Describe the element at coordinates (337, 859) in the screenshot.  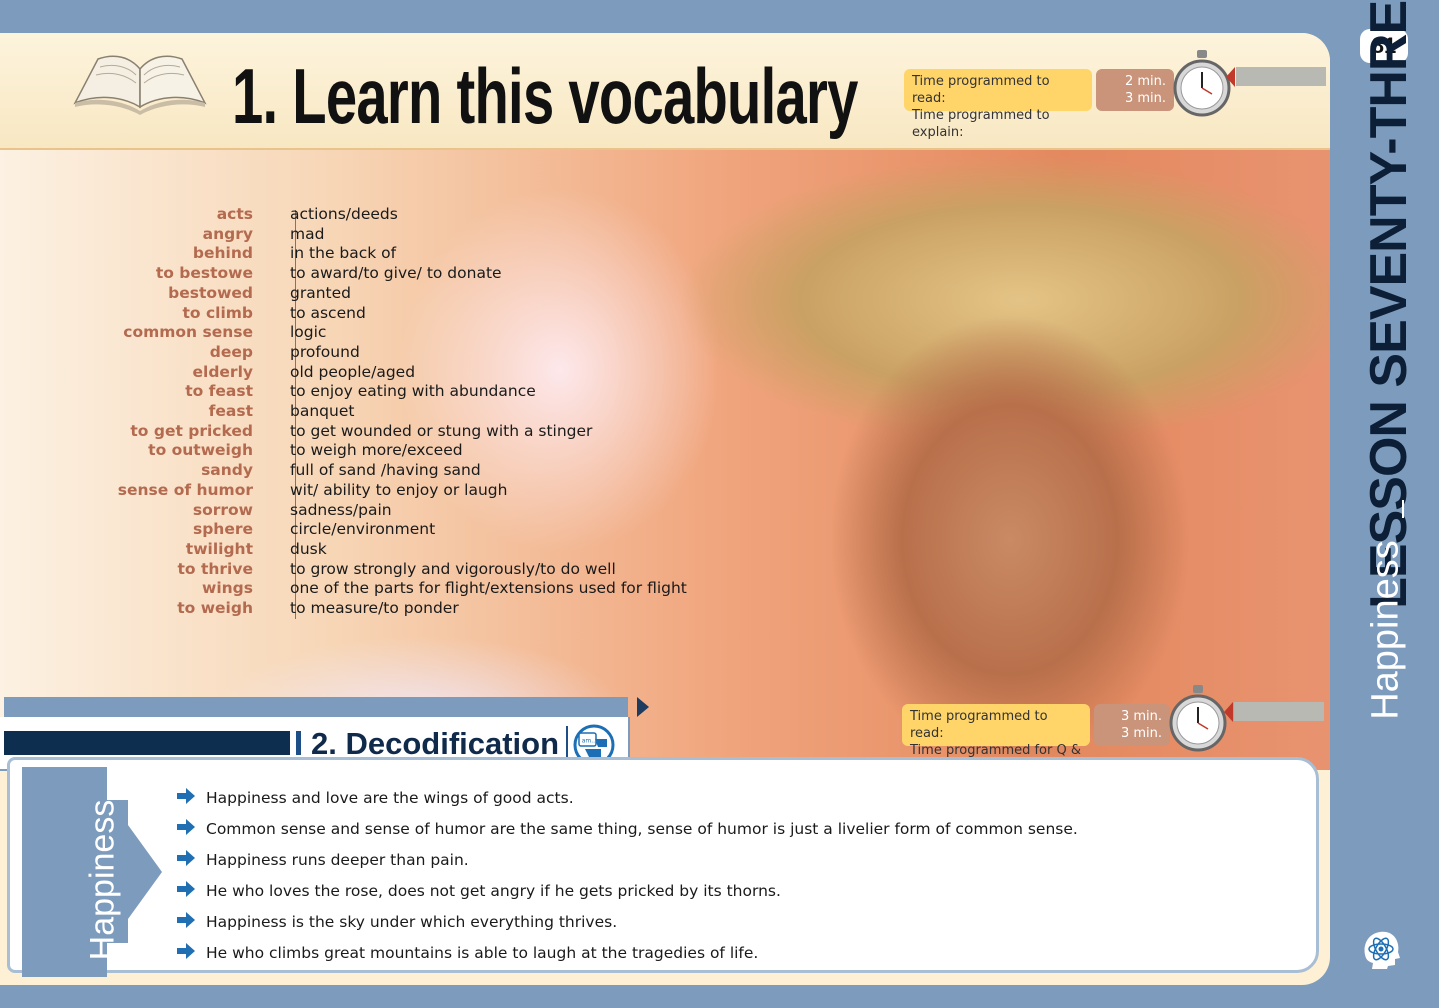
I see `sentence-text: Happiness runs deeper than pain.` at that location.